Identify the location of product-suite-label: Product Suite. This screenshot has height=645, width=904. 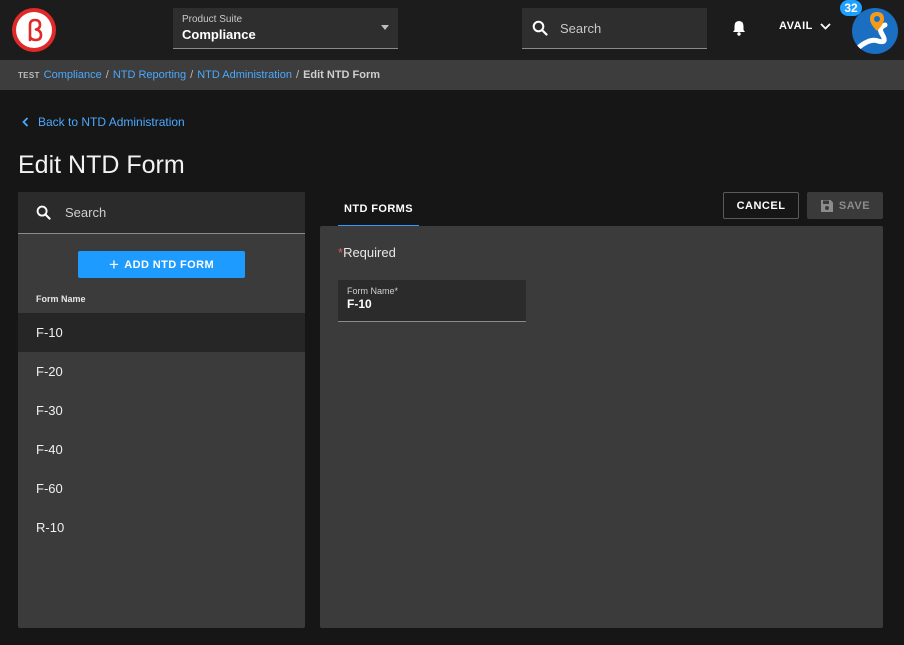
(212, 19).